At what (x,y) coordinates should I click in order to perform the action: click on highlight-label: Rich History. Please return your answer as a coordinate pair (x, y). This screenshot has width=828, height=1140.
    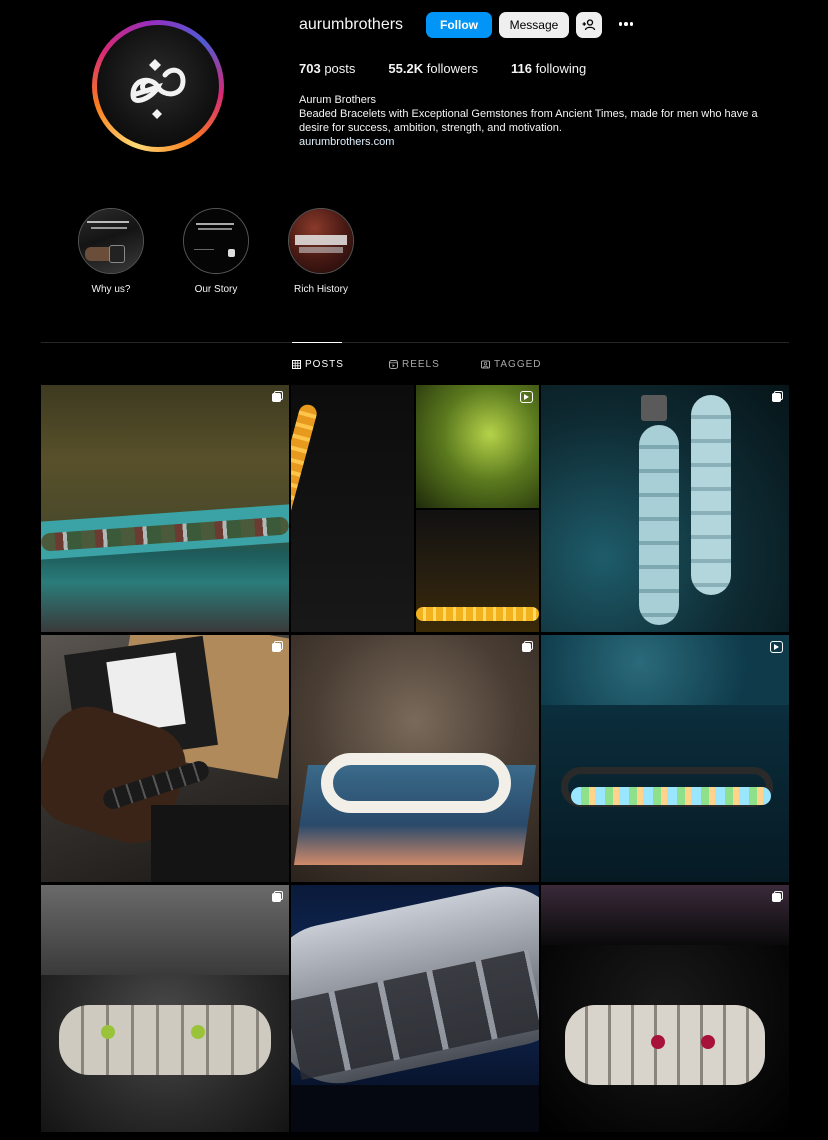
    Looking at the image, I should click on (321, 289).